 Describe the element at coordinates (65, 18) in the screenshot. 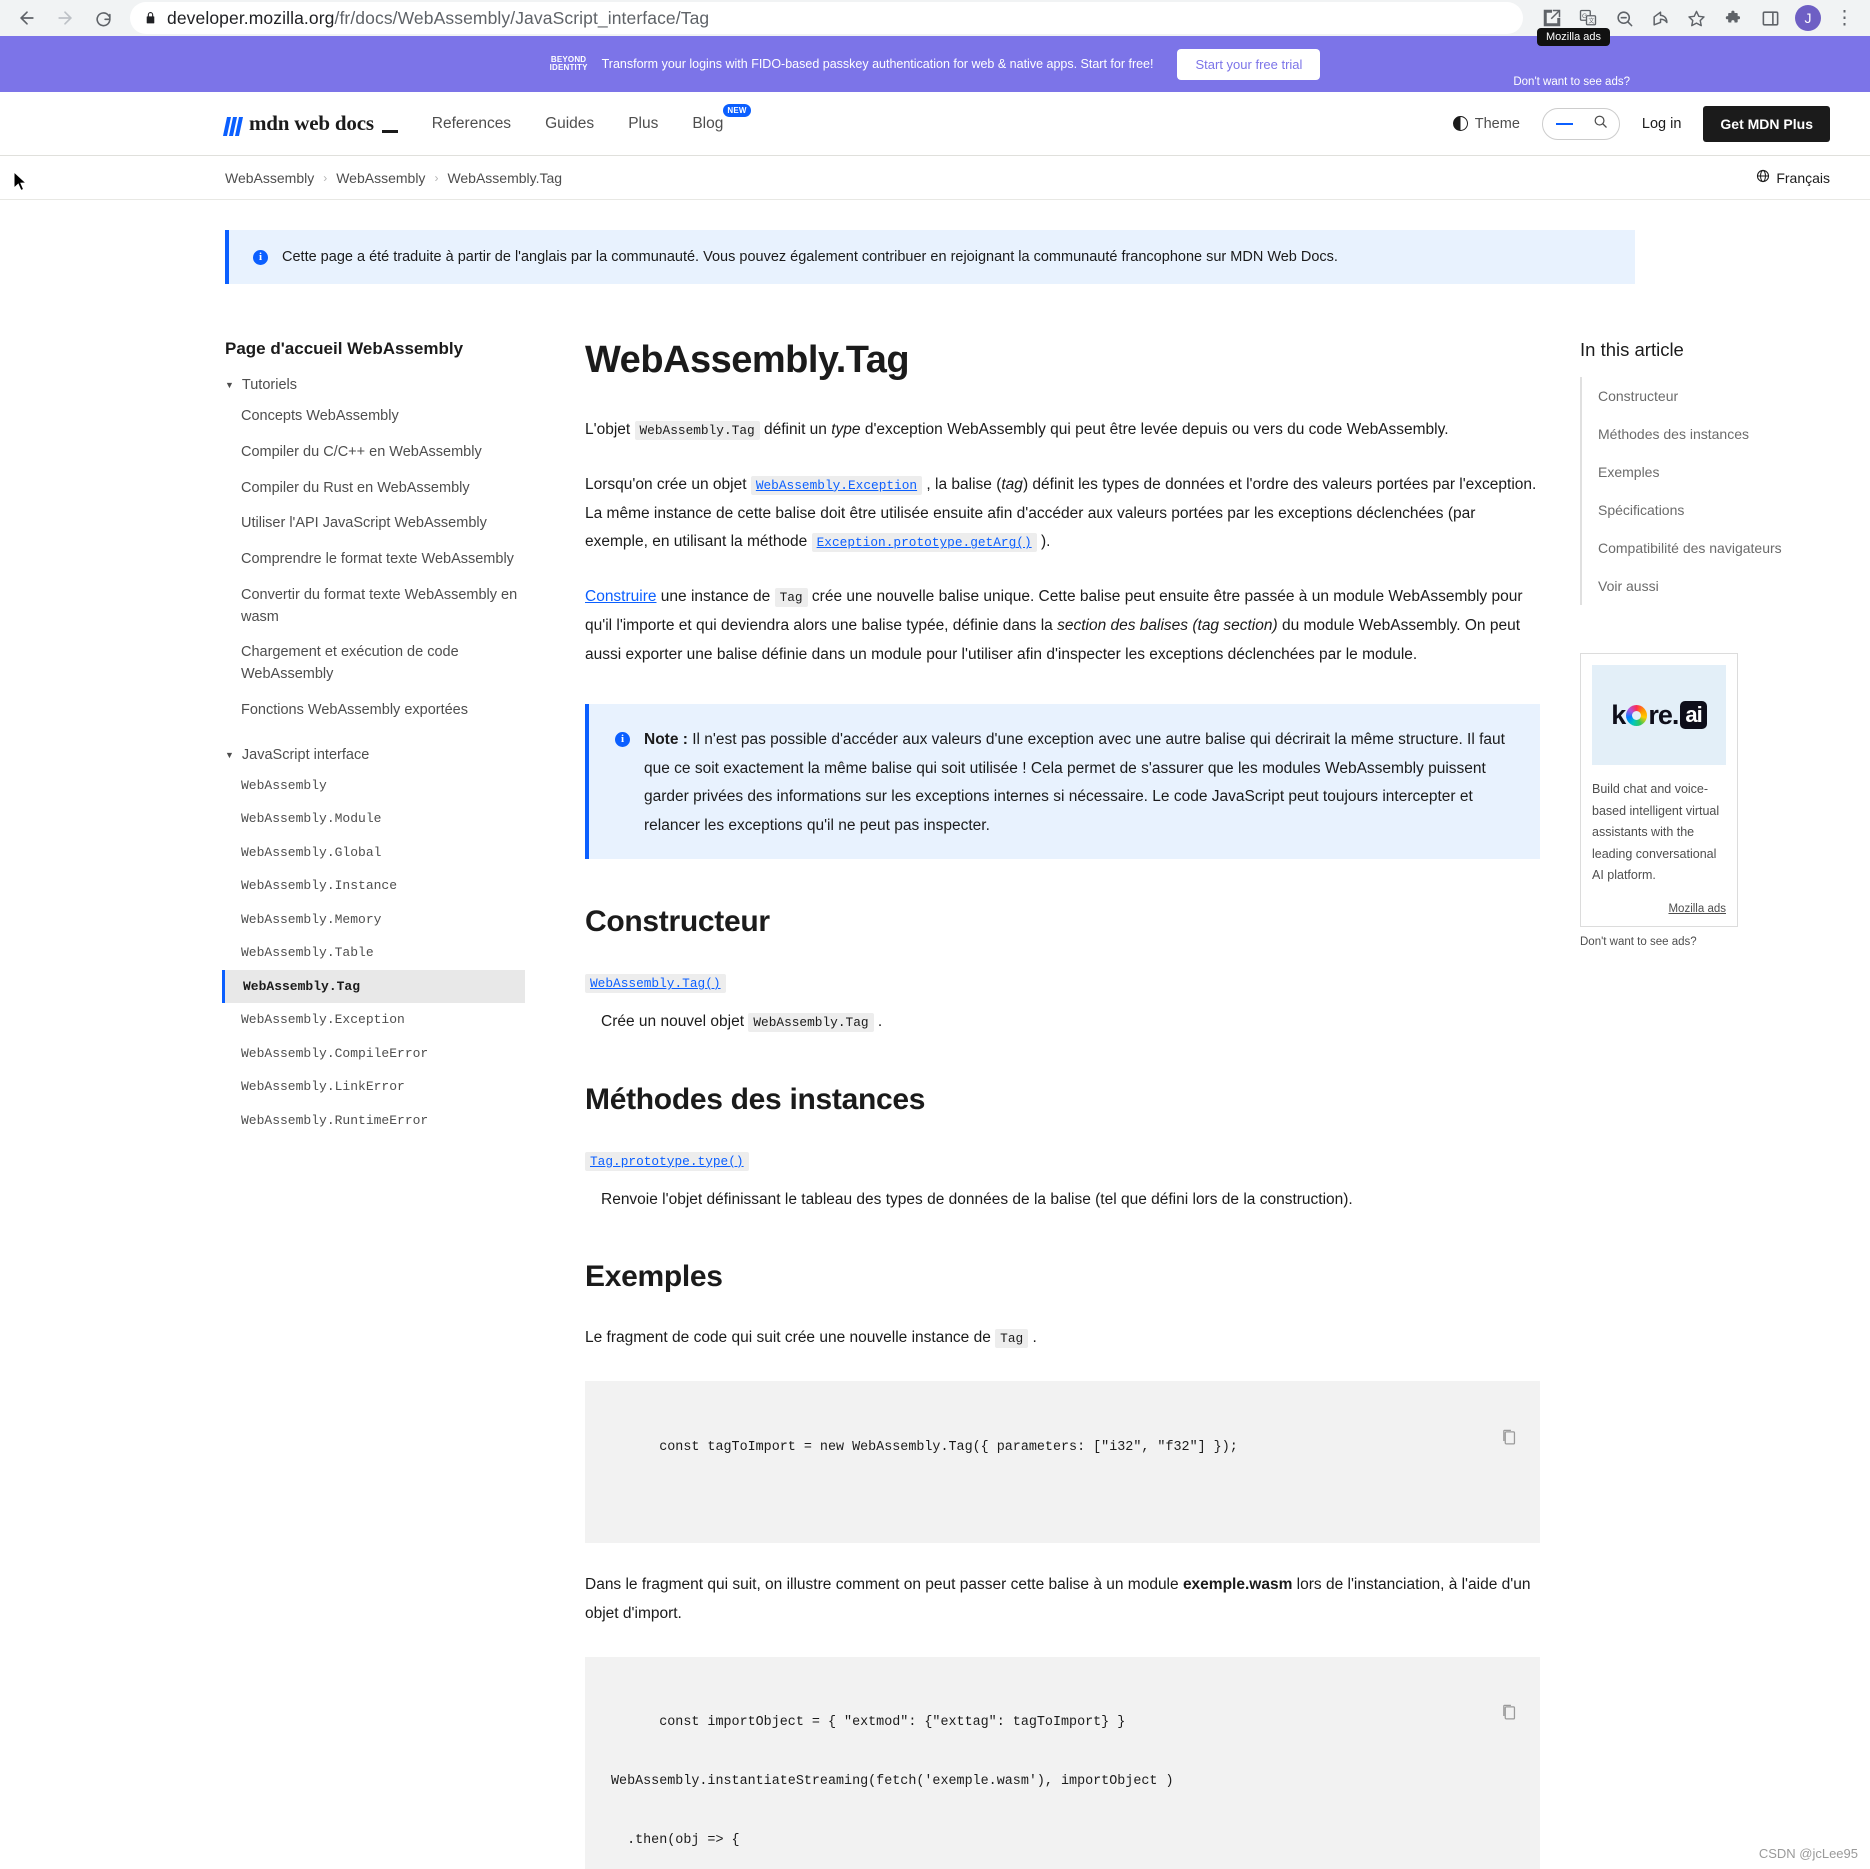

I see `forward-icon` at that location.